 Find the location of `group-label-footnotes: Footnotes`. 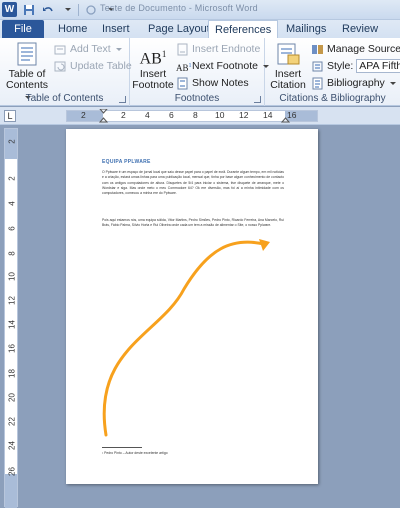

group-label-footnotes: Footnotes is located at coordinates (197, 98).